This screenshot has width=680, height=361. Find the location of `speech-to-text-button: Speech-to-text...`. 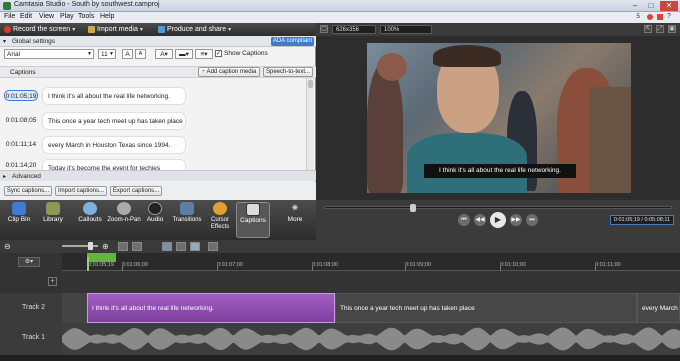

speech-to-text-button: Speech-to-text... is located at coordinates (288, 72).